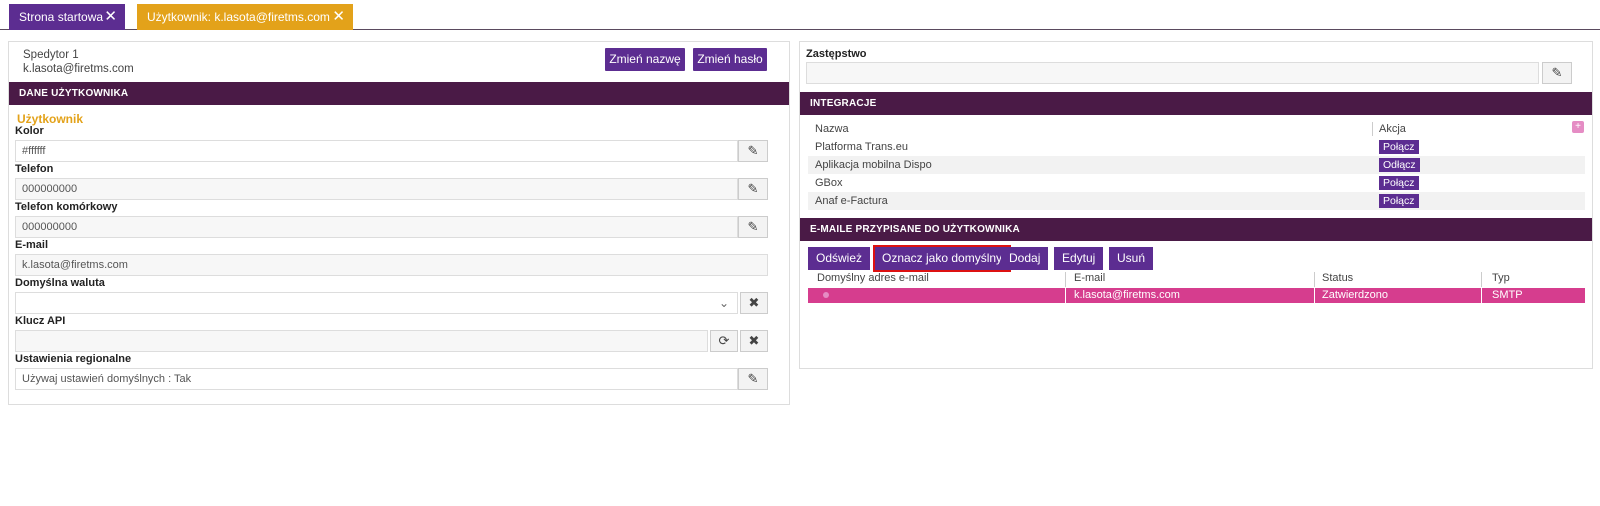 The width and height of the screenshot is (1600, 506). What do you see at coordinates (376, 227) in the screenshot?
I see `mobile-field: 000000000` at bounding box center [376, 227].